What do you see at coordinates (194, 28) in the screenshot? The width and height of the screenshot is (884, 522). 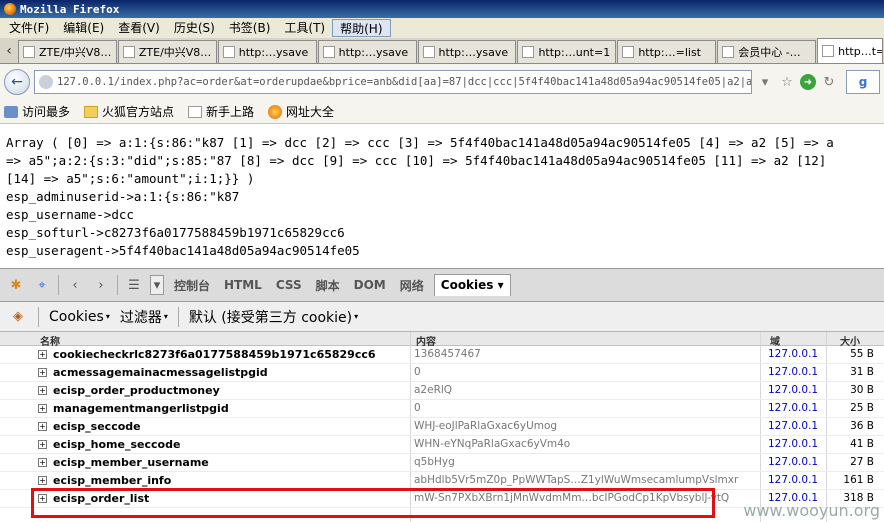 I see `menu-history: 历史(S)` at bounding box center [194, 28].